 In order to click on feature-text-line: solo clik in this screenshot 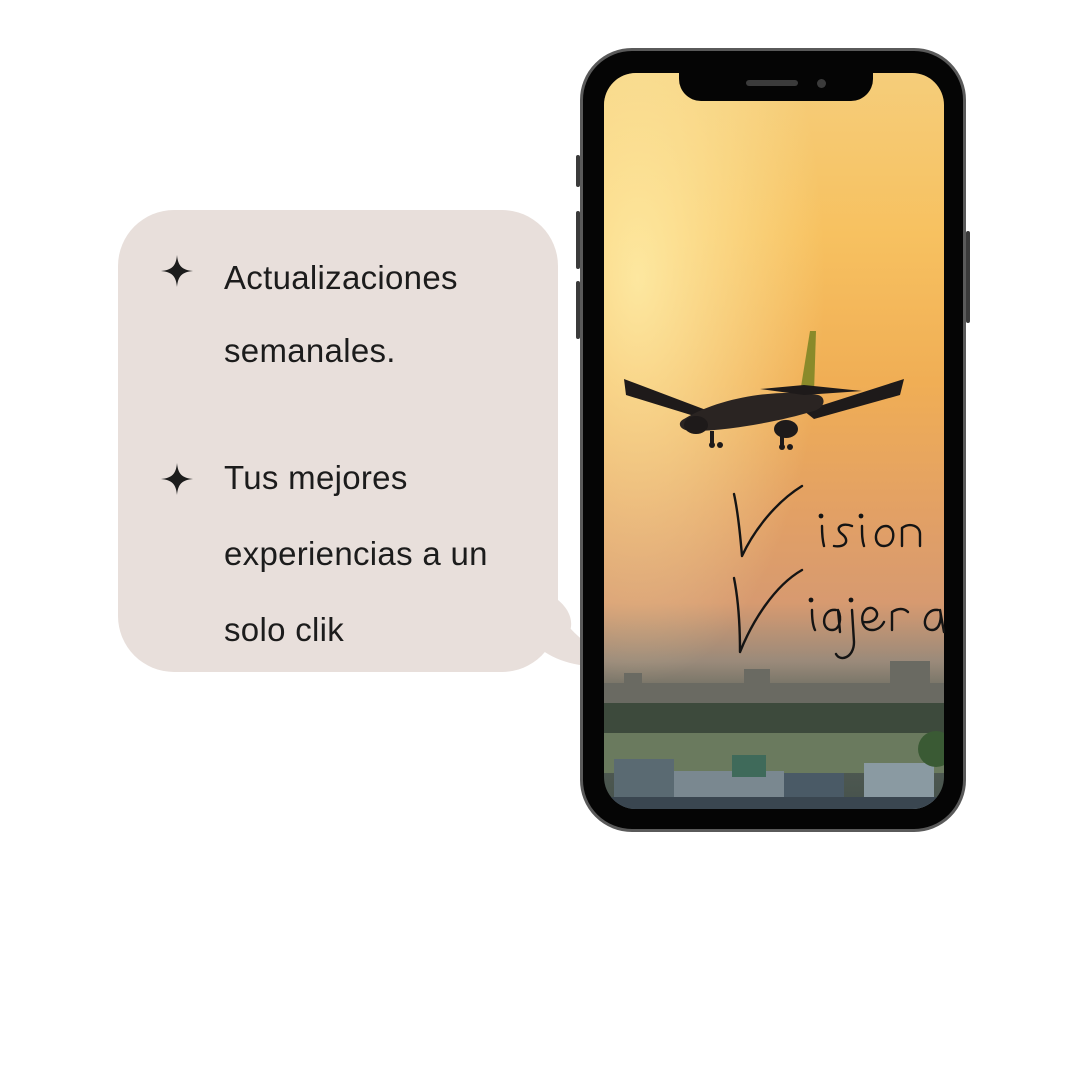, I will do `click(284, 629)`.